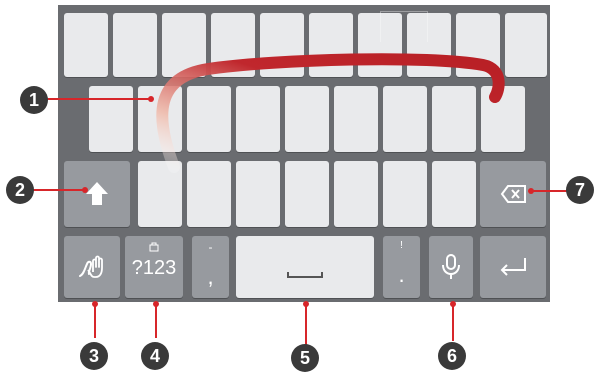 The height and width of the screenshot is (374, 595). Describe the element at coordinates (305, 275) in the screenshot. I see `spacebar-icon` at that location.